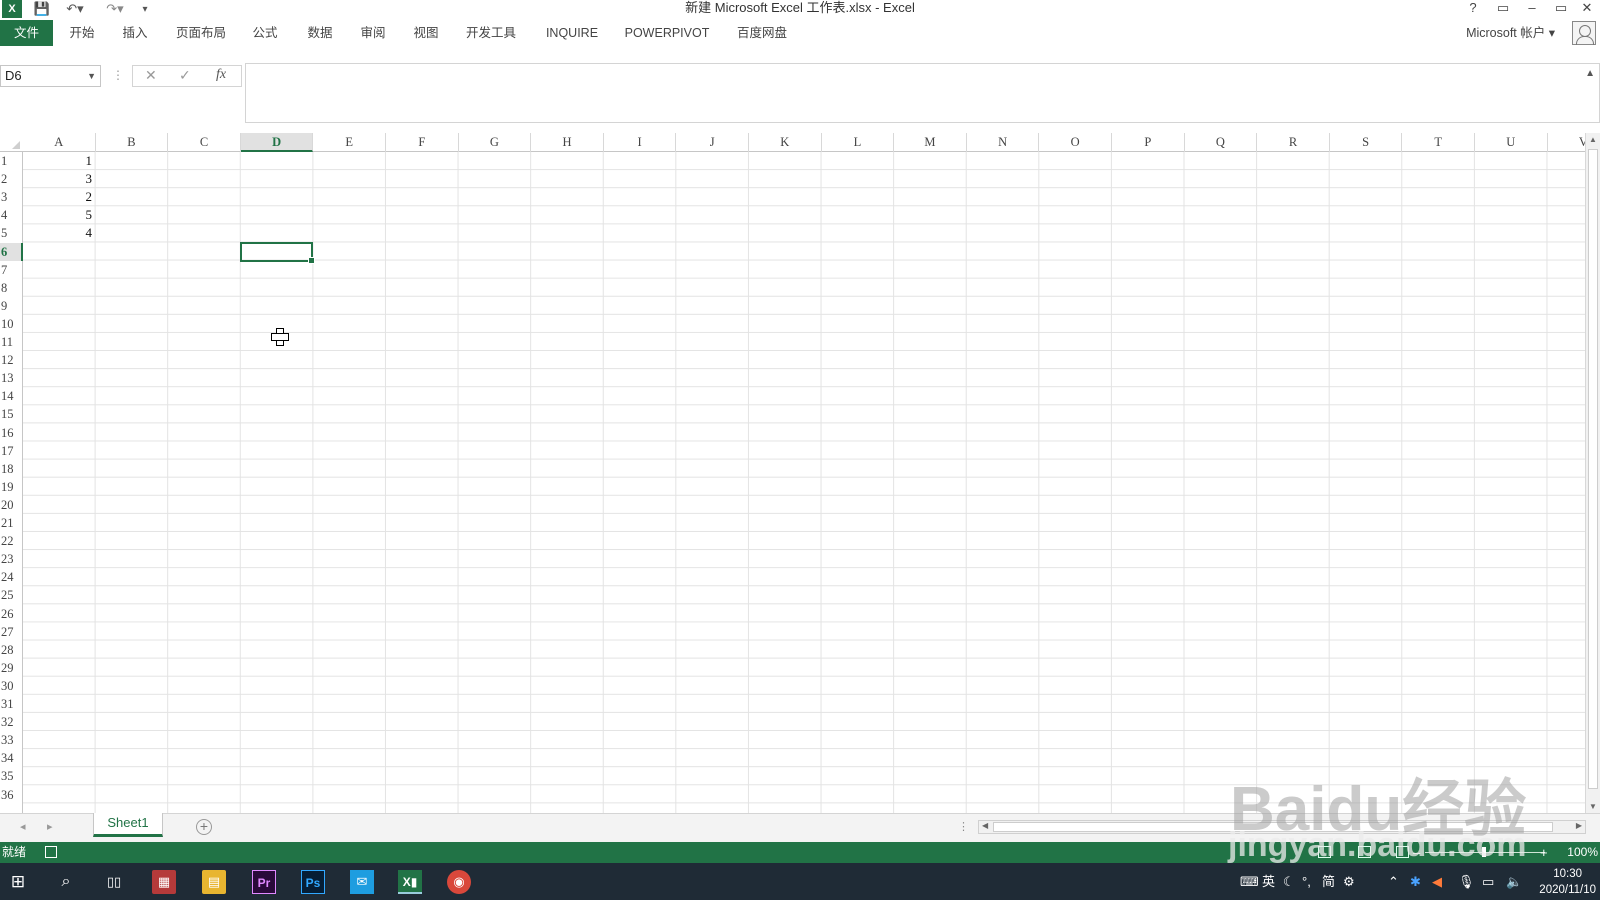  Describe the element at coordinates (11, 632) in the screenshot. I see `row-header-27: 27` at that location.